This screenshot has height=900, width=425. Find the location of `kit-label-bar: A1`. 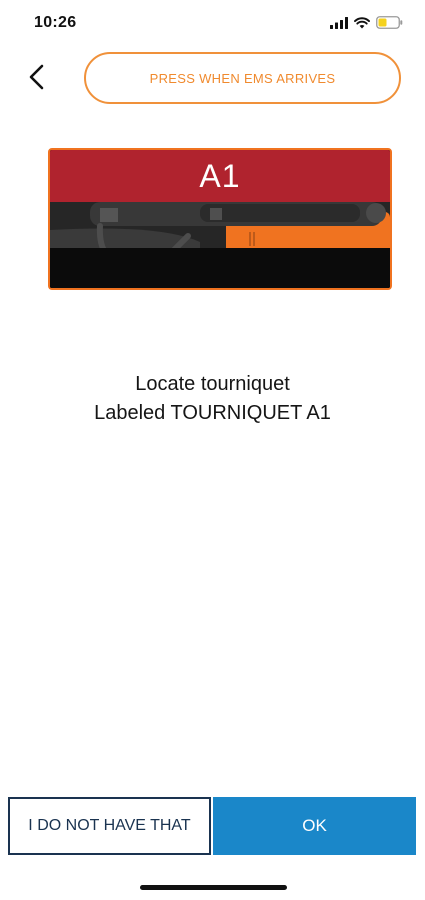

kit-label-bar: A1 is located at coordinates (220, 176).